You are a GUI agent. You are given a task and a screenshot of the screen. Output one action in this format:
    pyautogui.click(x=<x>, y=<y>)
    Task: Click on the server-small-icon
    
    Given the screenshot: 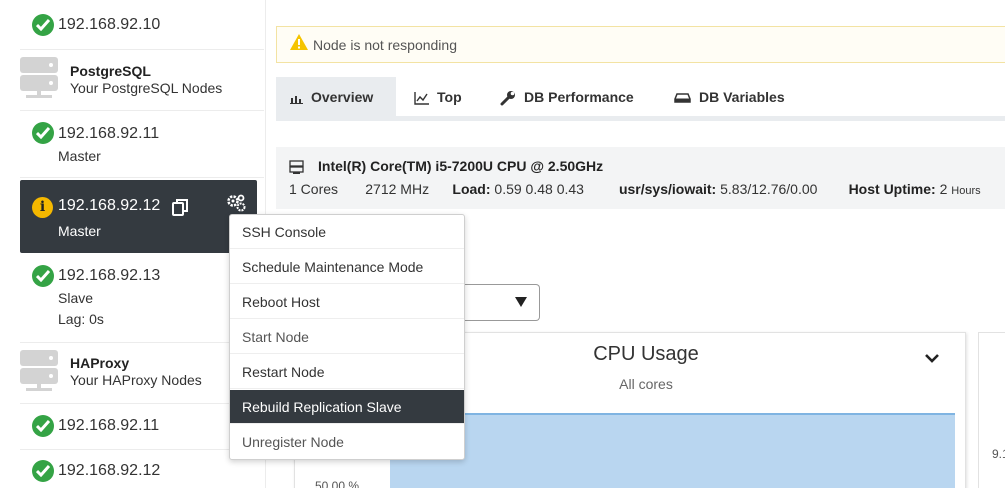 What is the action you would take?
    pyautogui.click(x=296, y=167)
    